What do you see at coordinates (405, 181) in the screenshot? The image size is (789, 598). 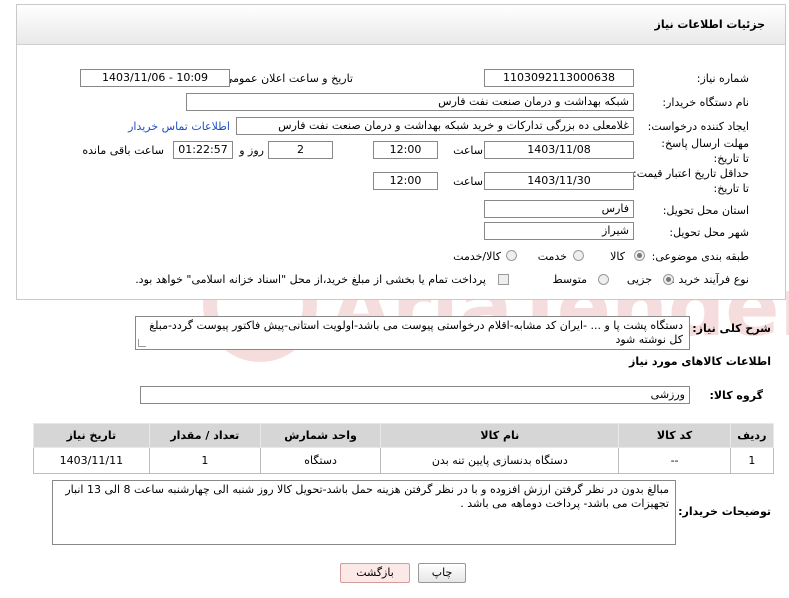 I see `price-validity-time: 12:00` at bounding box center [405, 181].